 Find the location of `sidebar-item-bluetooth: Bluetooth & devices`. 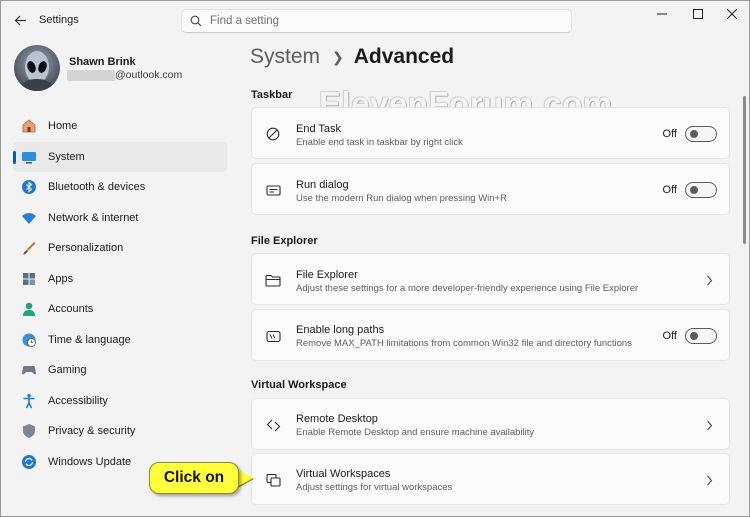

sidebar-item-bluetooth: Bluetooth & devices is located at coordinates (120, 187).